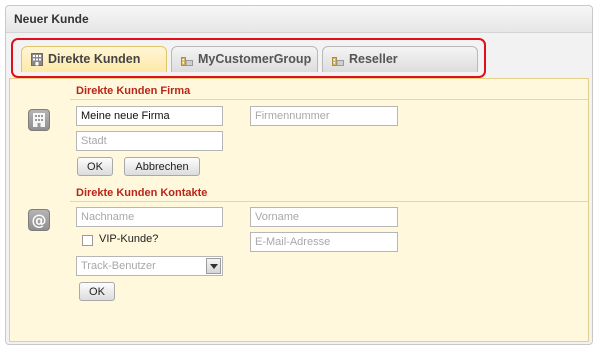  What do you see at coordinates (97, 291) in the screenshot?
I see `contacts-ok-button: OK` at bounding box center [97, 291].